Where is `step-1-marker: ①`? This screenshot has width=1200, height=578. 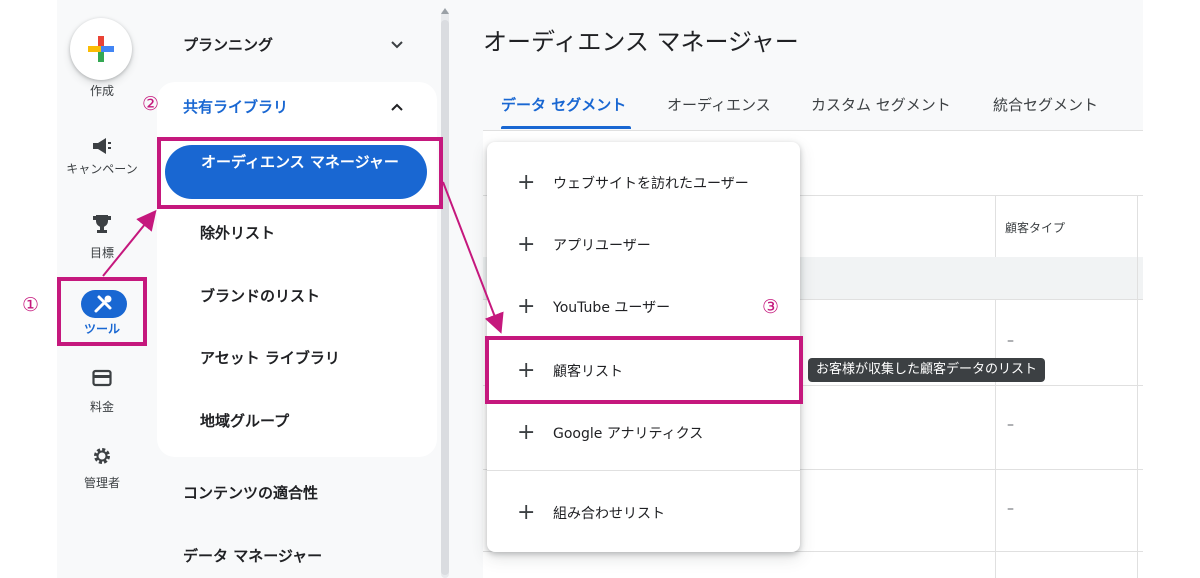 step-1-marker: ① is located at coordinates (31, 305).